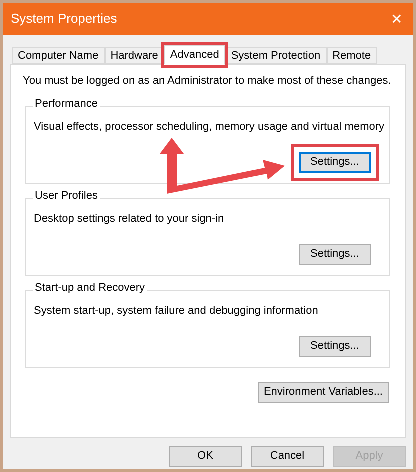  What do you see at coordinates (207, 81) in the screenshot?
I see `notice-text: You must be logged on as an Administrator to make most of these changes.` at bounding box center [207, 81].